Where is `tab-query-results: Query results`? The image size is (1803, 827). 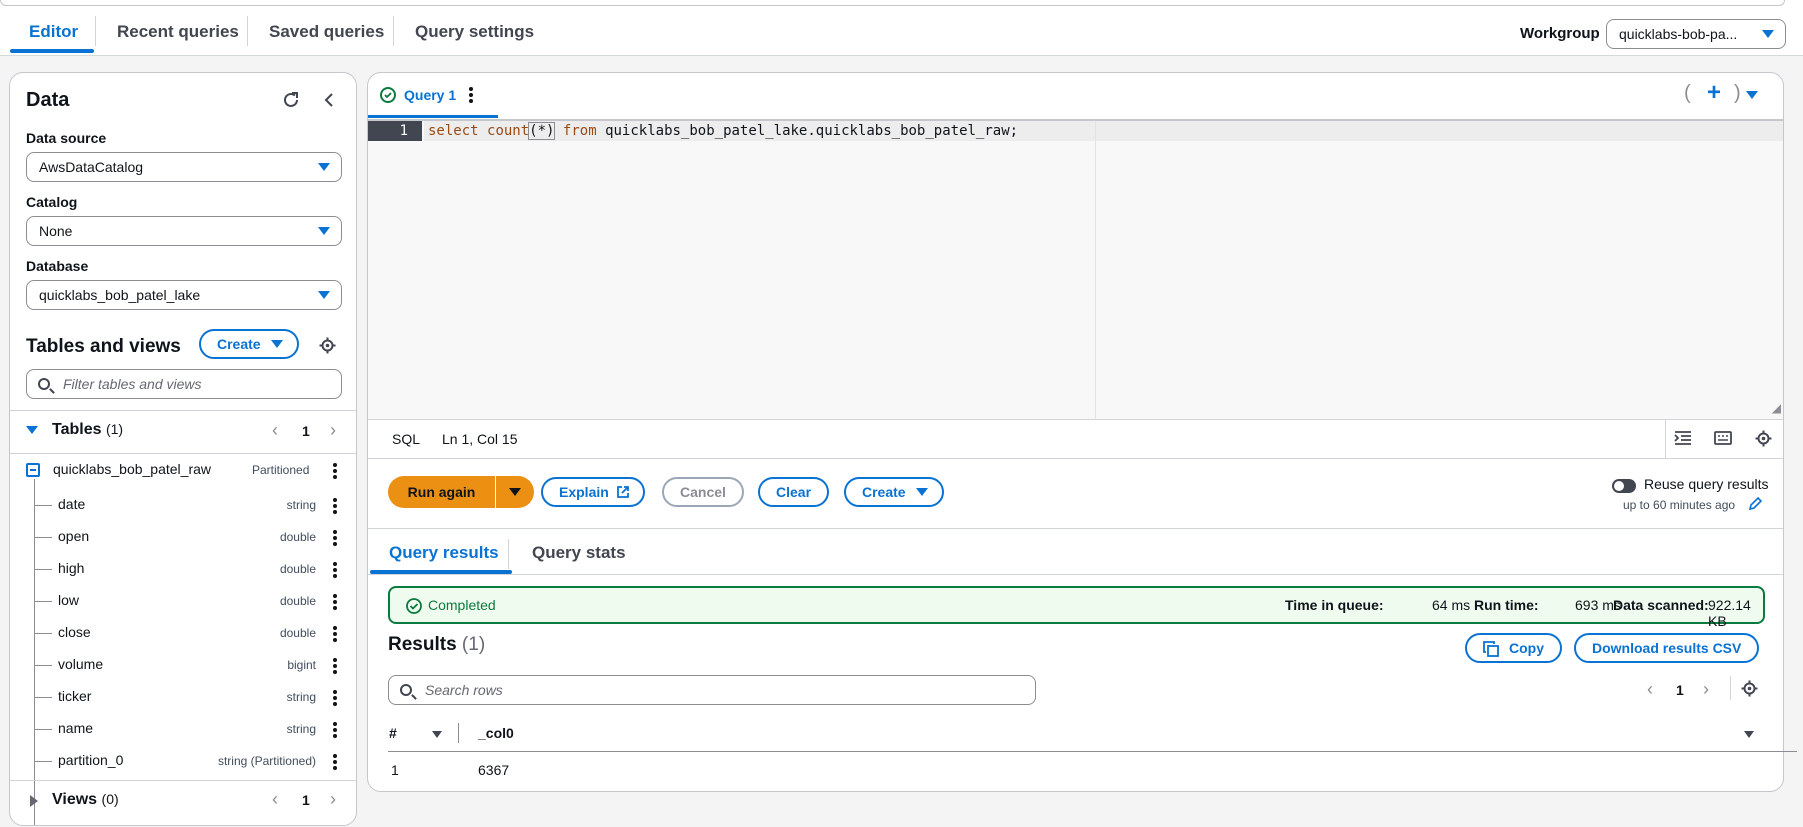
tab-query-results: Query results is located at coordinates (444, 553).